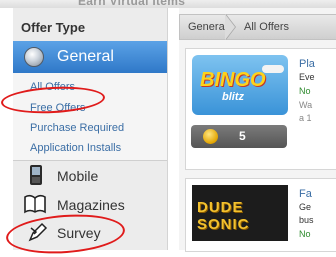 This screenshot has width=336, height=257. I want to click on offer-title: Pla, so click(307, 64).